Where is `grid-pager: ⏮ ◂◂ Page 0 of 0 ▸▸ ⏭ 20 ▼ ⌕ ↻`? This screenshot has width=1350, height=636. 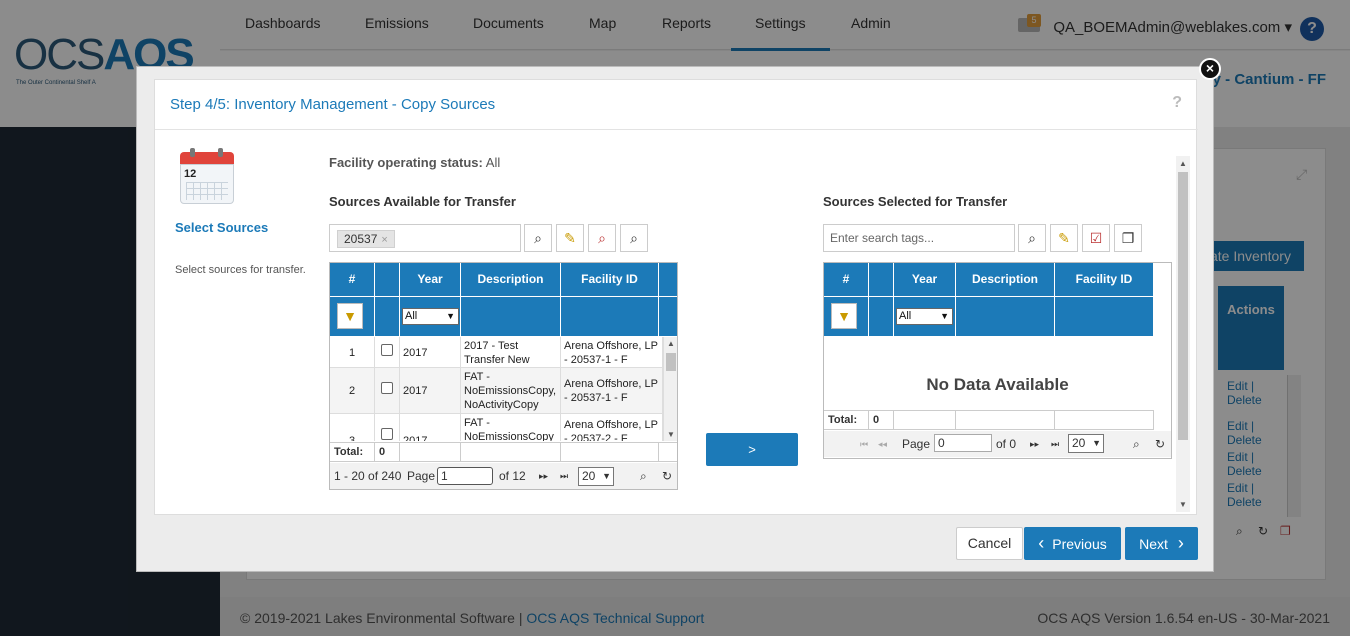 grid-pager: ⏮ ◂◂ Page 0 of 0 ▸▸ ⏭ 20 ▼ ⌕ ↻ is located at coordinates (997, 444).